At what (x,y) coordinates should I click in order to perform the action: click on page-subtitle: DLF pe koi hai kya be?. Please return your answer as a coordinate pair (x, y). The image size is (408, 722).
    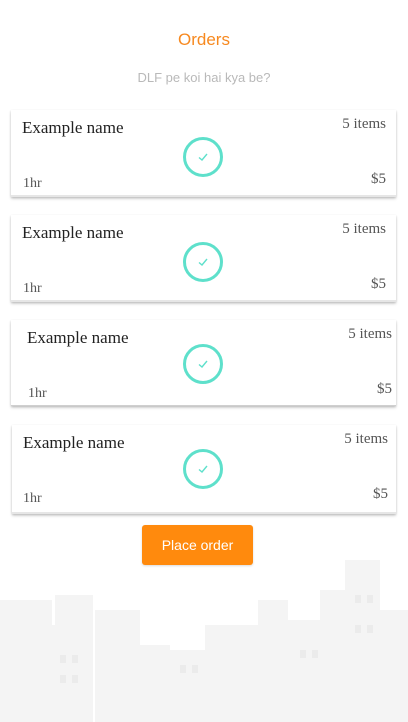
    Looking at the image, I should click on (204, 77).